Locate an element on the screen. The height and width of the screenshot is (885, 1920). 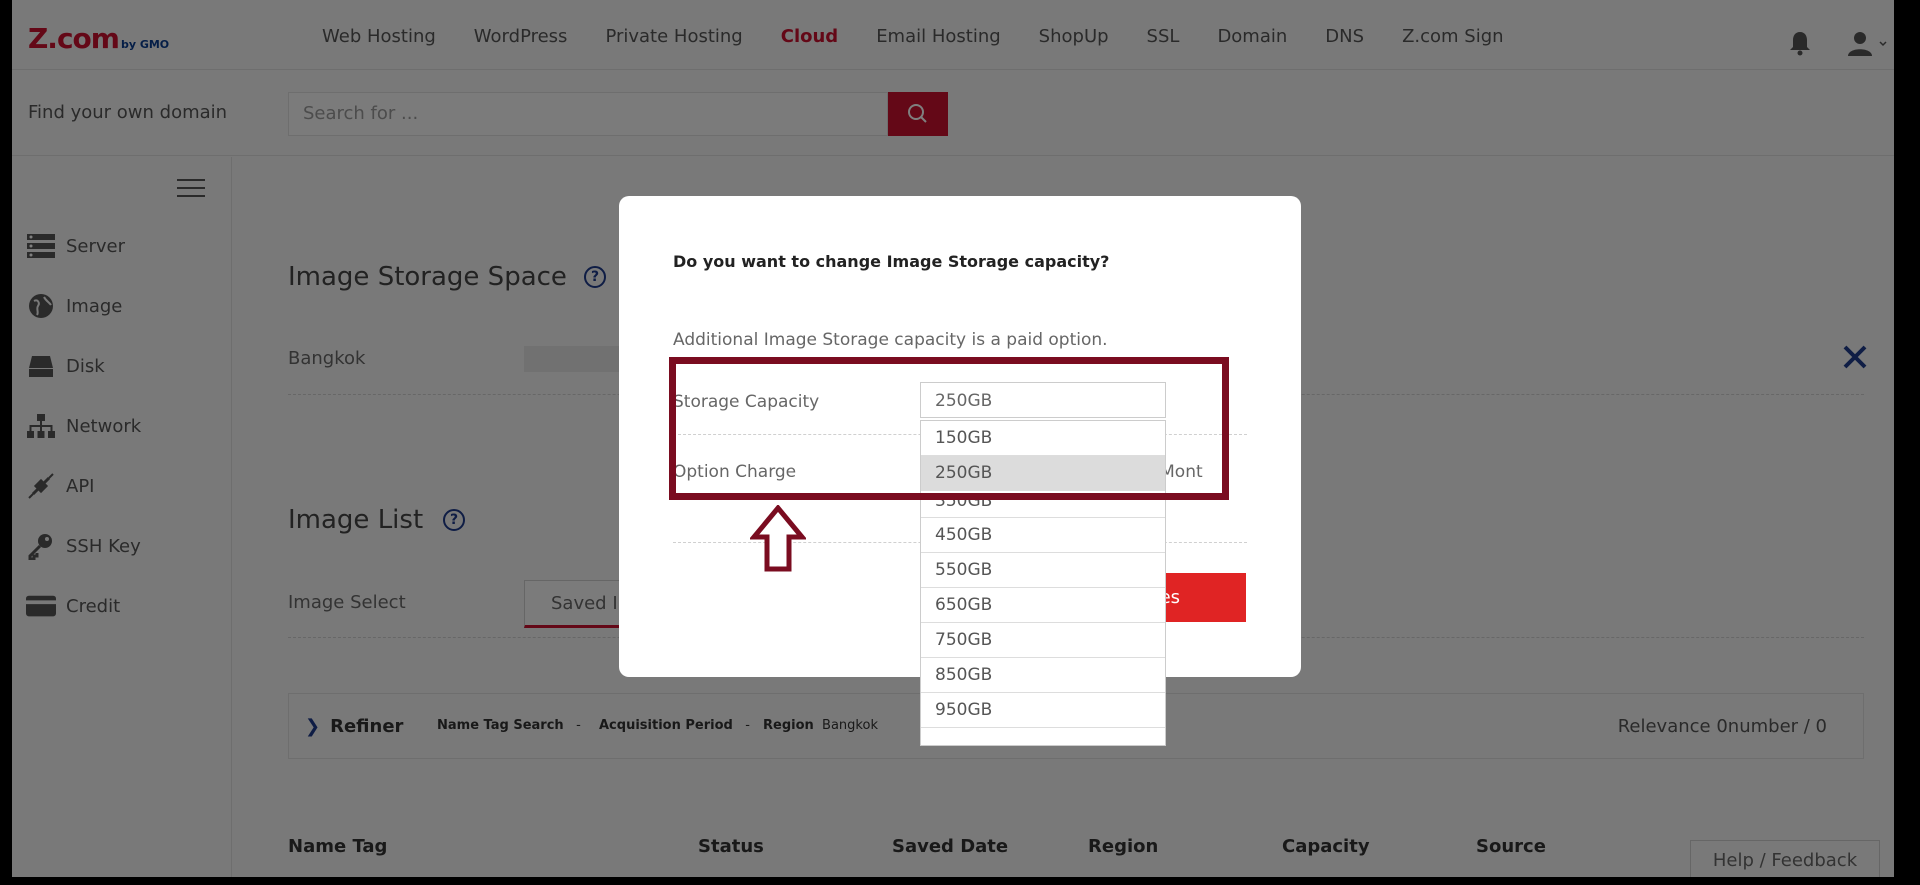
annotation-up-arrow-icon is located at coordinates (778, 538).